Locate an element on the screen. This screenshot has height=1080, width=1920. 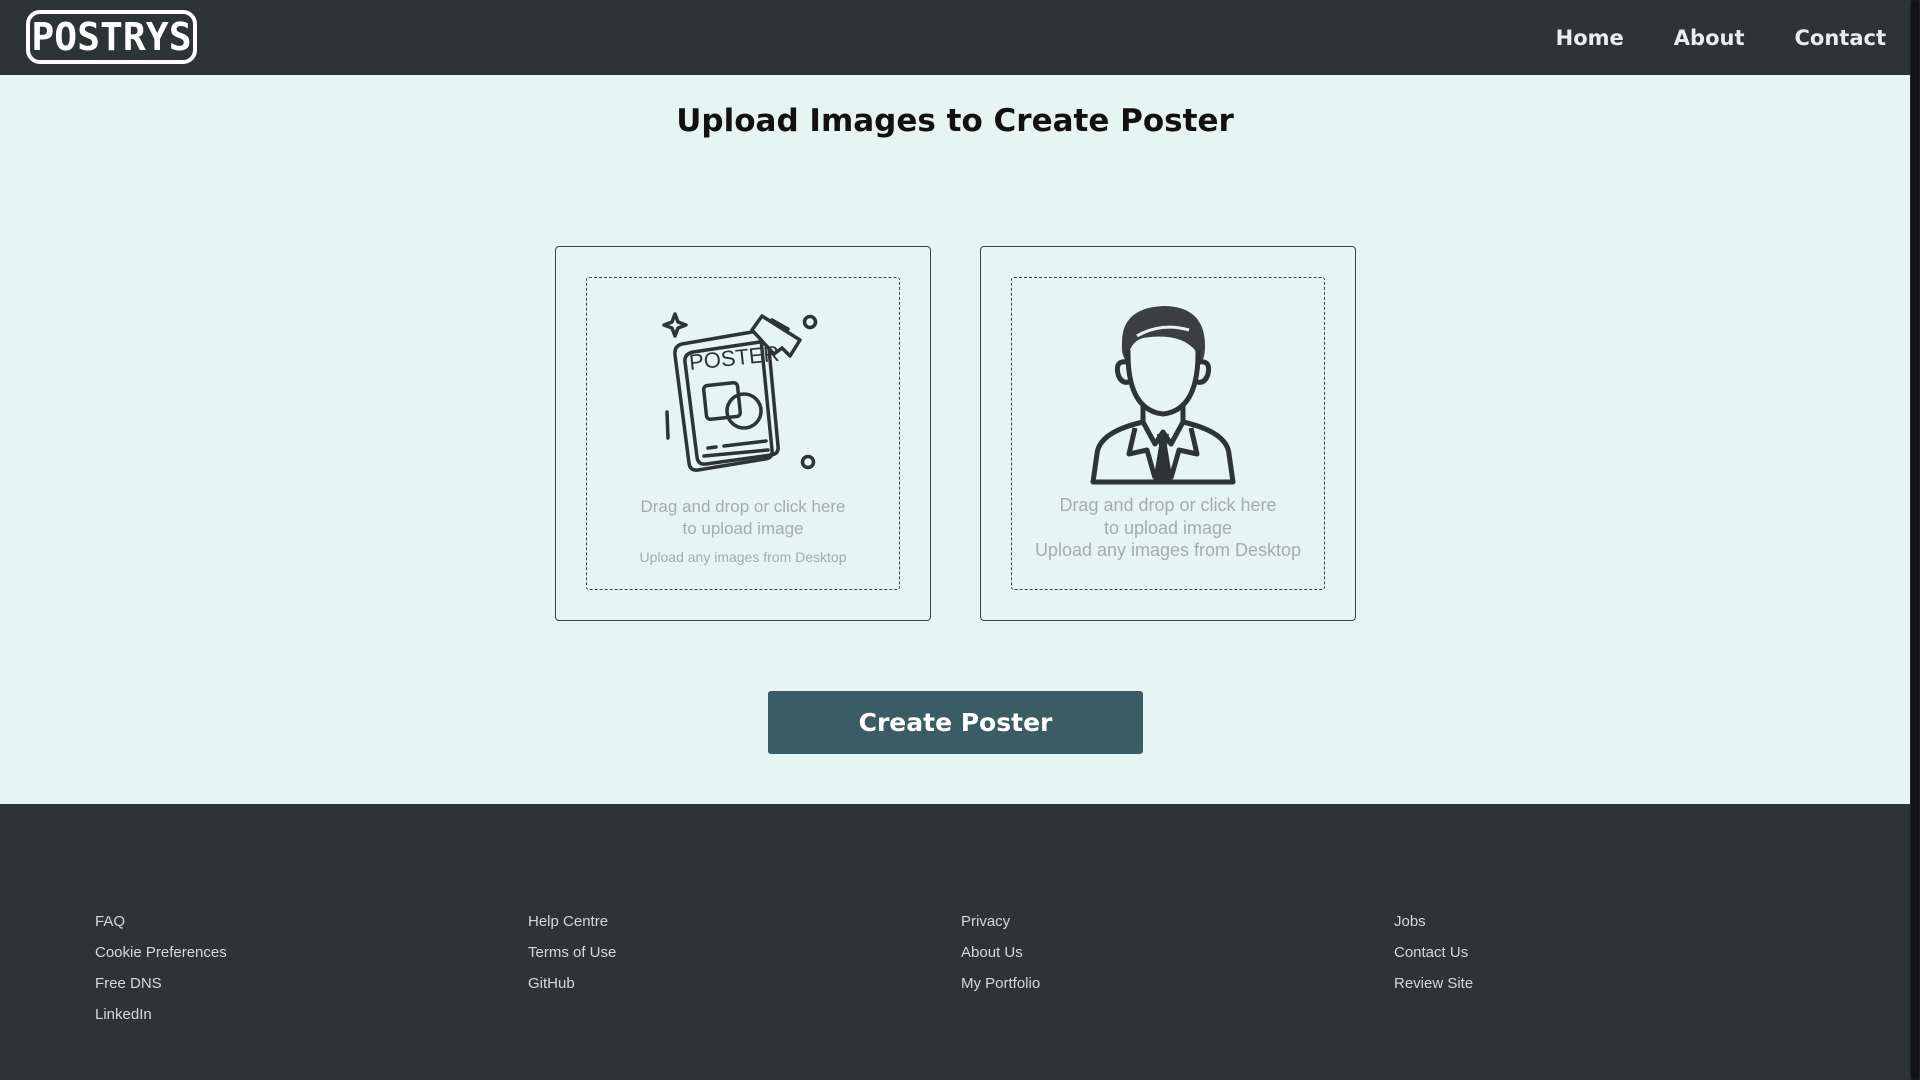
person-avatar-icon is located at coordinates (1163, 395).